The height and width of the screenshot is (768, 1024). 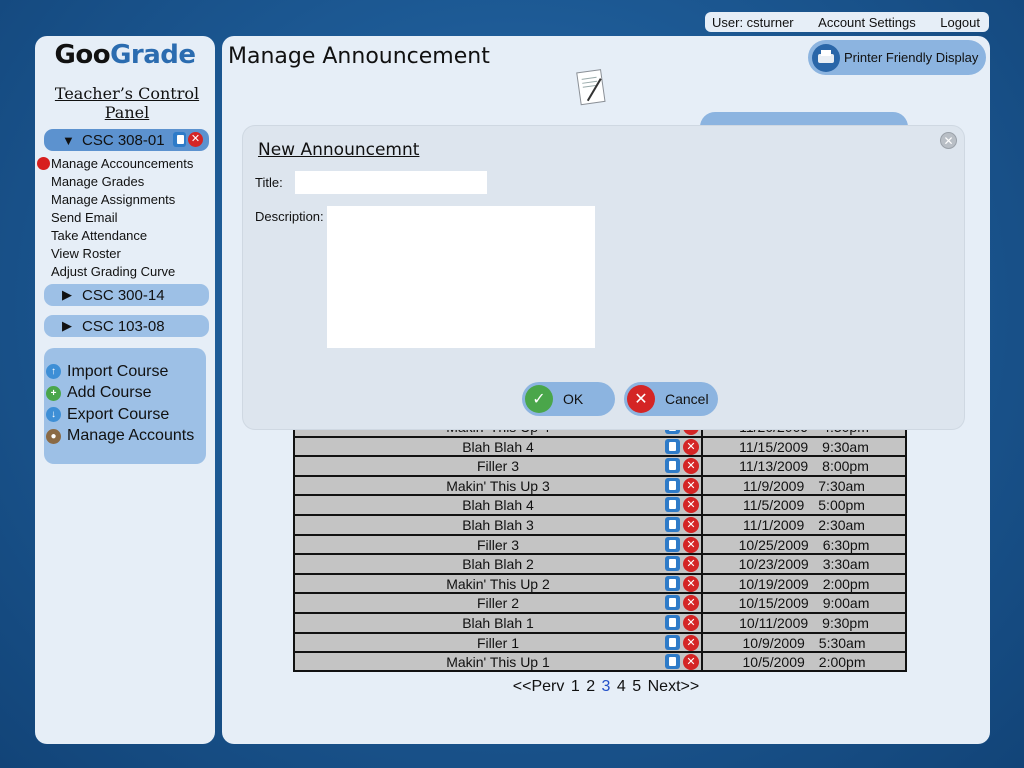 What do you see at coordinates (498, 466) in the screenshot?
I see `row-title: Filler 3 ✕` at bounding box center [498, 466].